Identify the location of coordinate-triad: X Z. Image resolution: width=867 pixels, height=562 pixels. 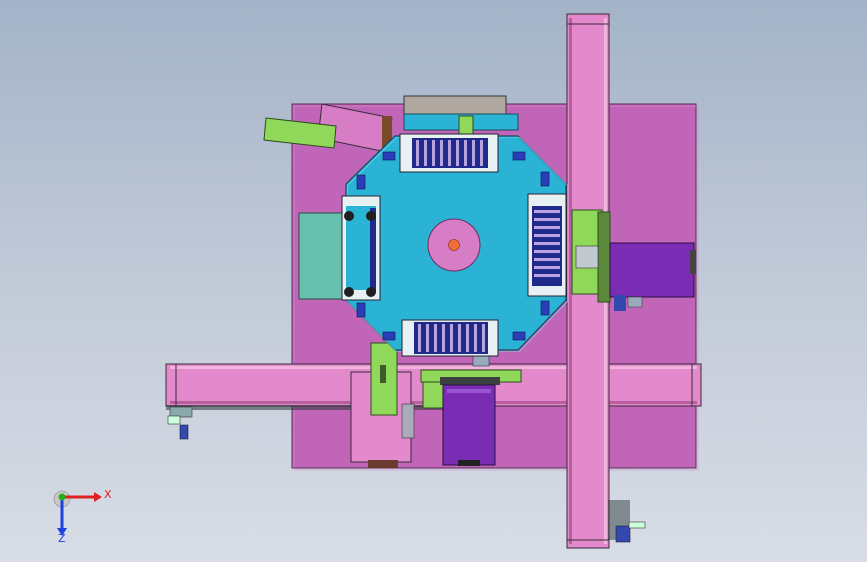
(82, 516).